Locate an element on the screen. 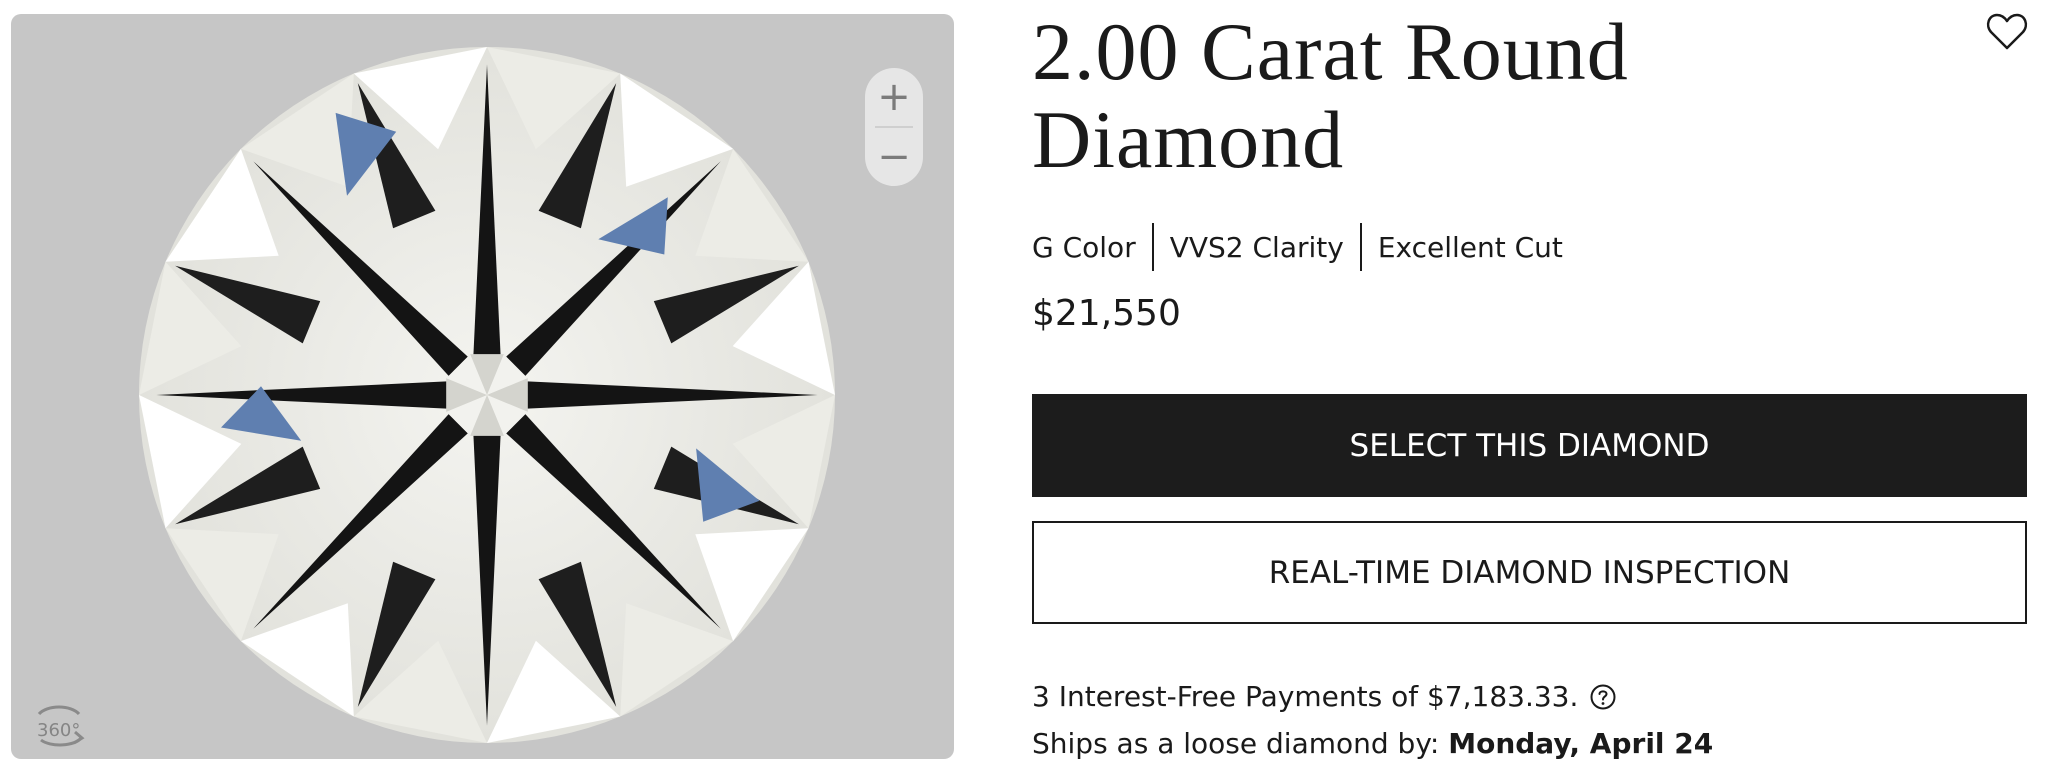 The width and height of the screenshot is (2048, 780). rotate-360-label: 360° is located at coordinates (59, 730).